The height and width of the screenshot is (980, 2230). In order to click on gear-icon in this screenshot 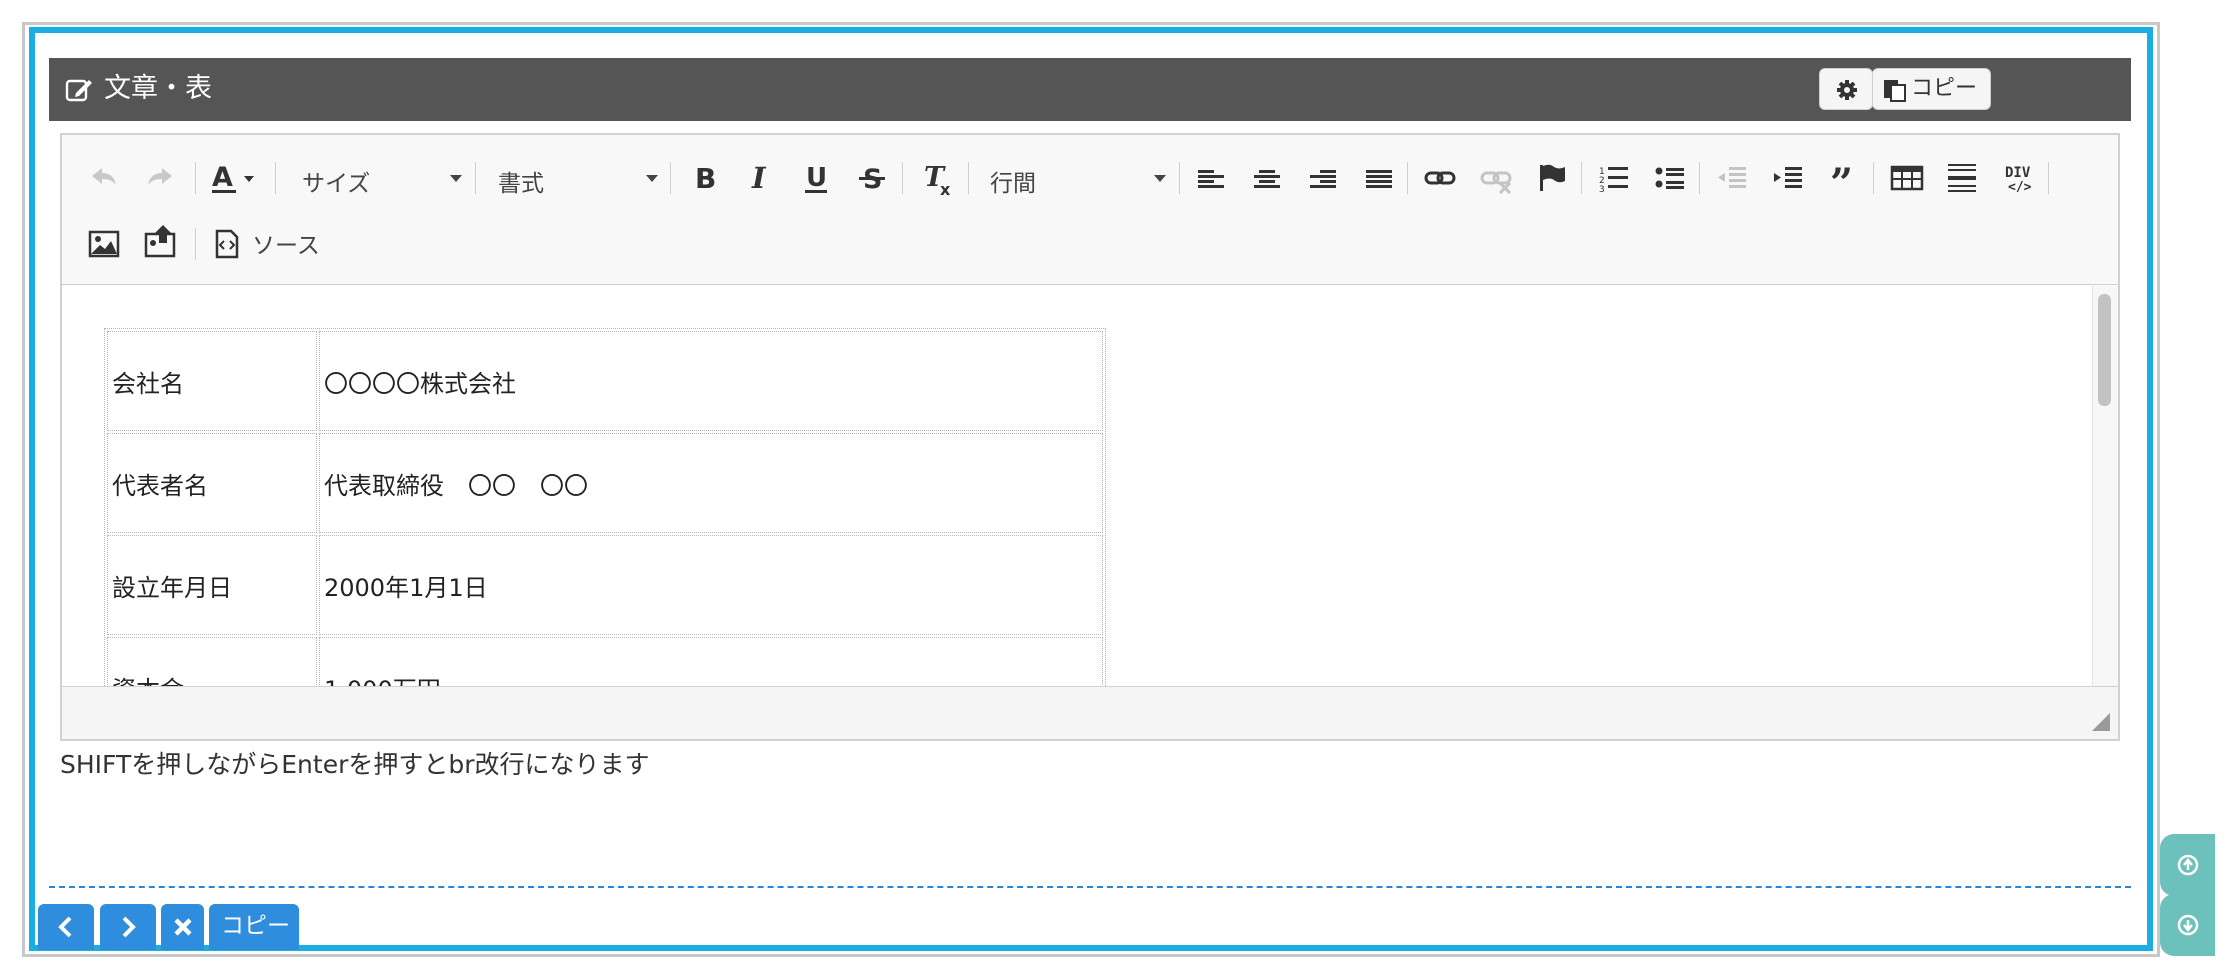, I will do `click(1847, 92)`.